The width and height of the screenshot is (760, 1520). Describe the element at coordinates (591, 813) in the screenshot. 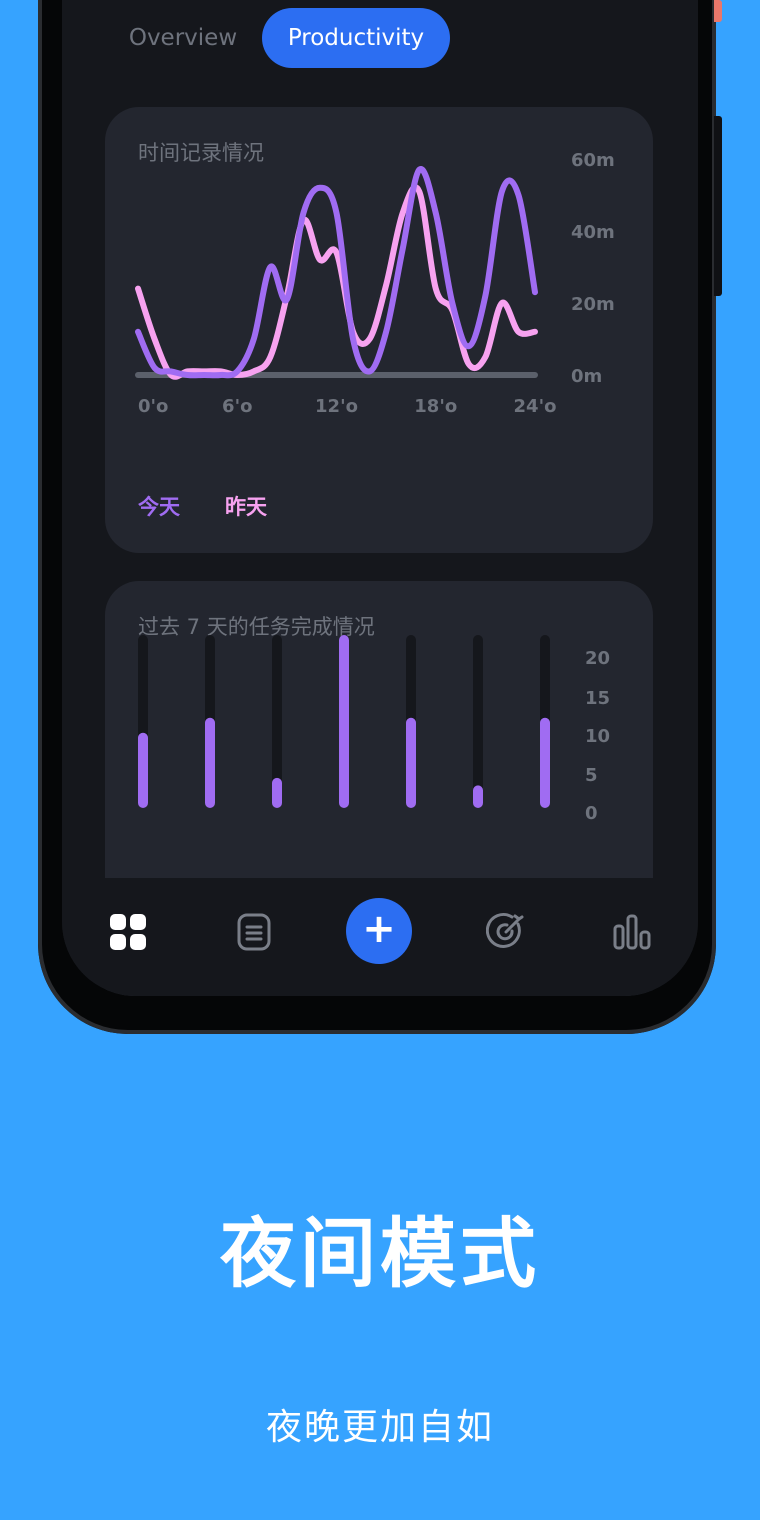

I see `y-tick-label: 0` at that location.